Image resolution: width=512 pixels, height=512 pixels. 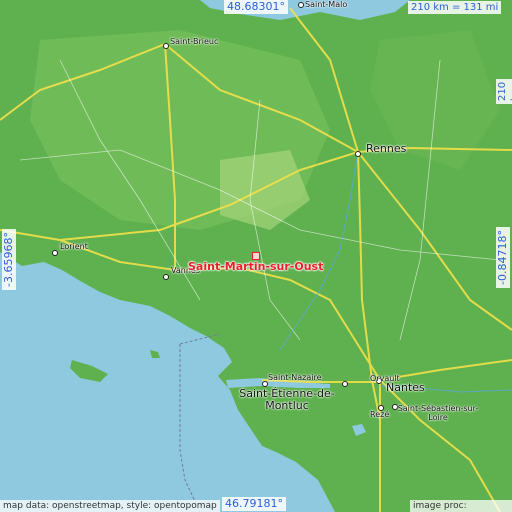 What do you see at coordinates (386, 148) in the screenshot?
I see `city-label-rennes: Rennes` at bounding box center [386, 148].